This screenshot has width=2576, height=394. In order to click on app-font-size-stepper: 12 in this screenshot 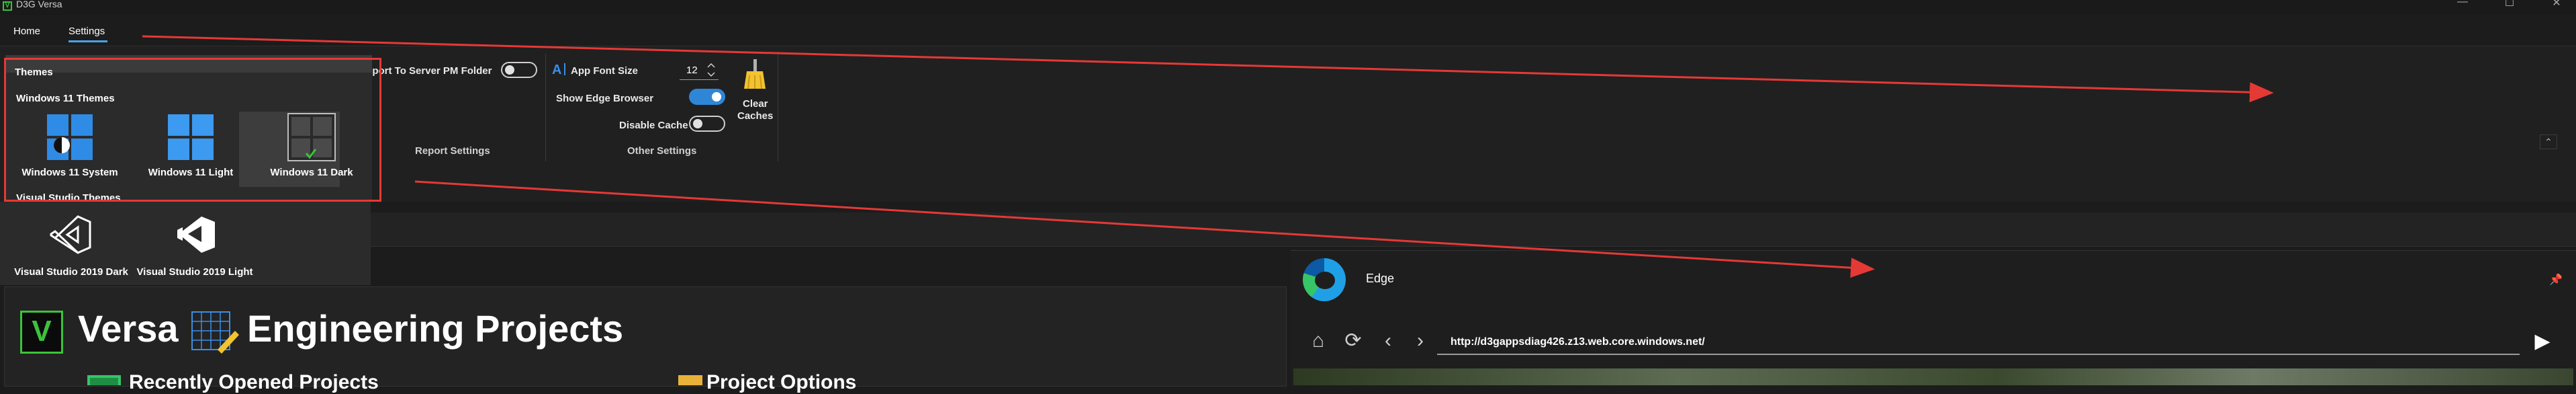, I will do `click(699, 70)`.